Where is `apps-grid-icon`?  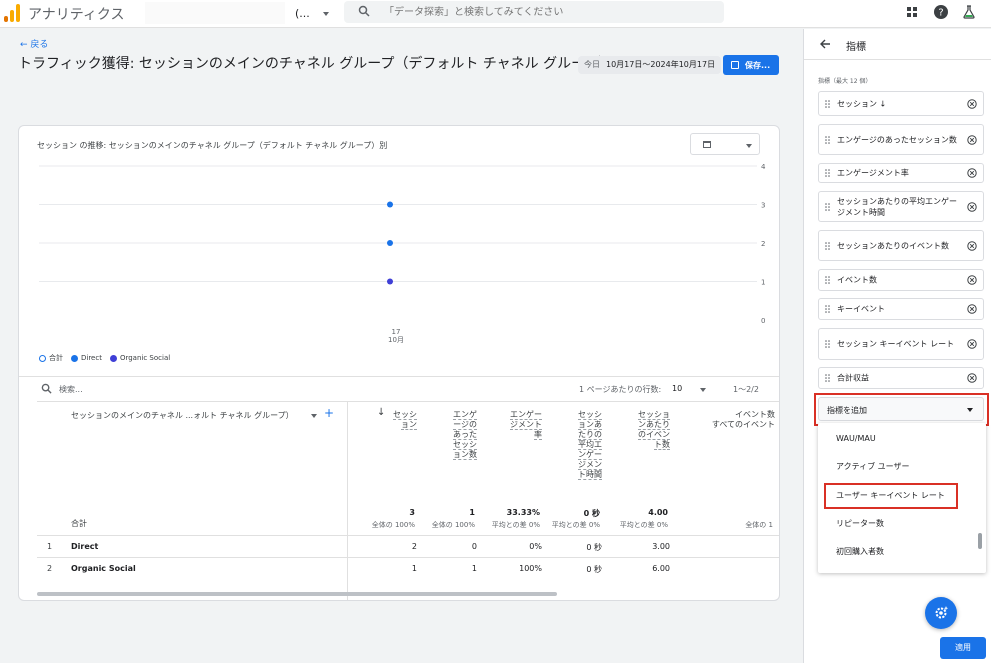
apps-grid-icon is located at coordinates (912, 12).